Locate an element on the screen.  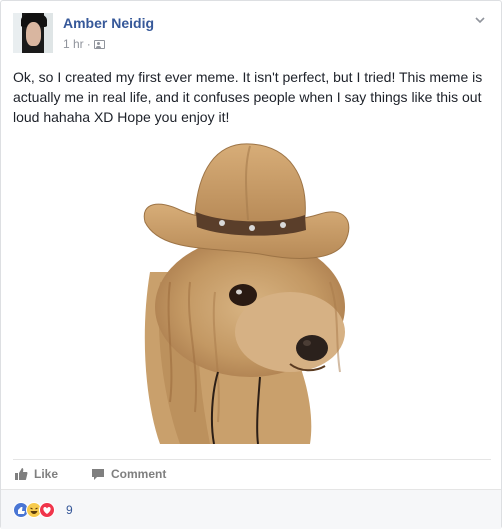
comment-label: Comment is located at coordinates (139, 474).